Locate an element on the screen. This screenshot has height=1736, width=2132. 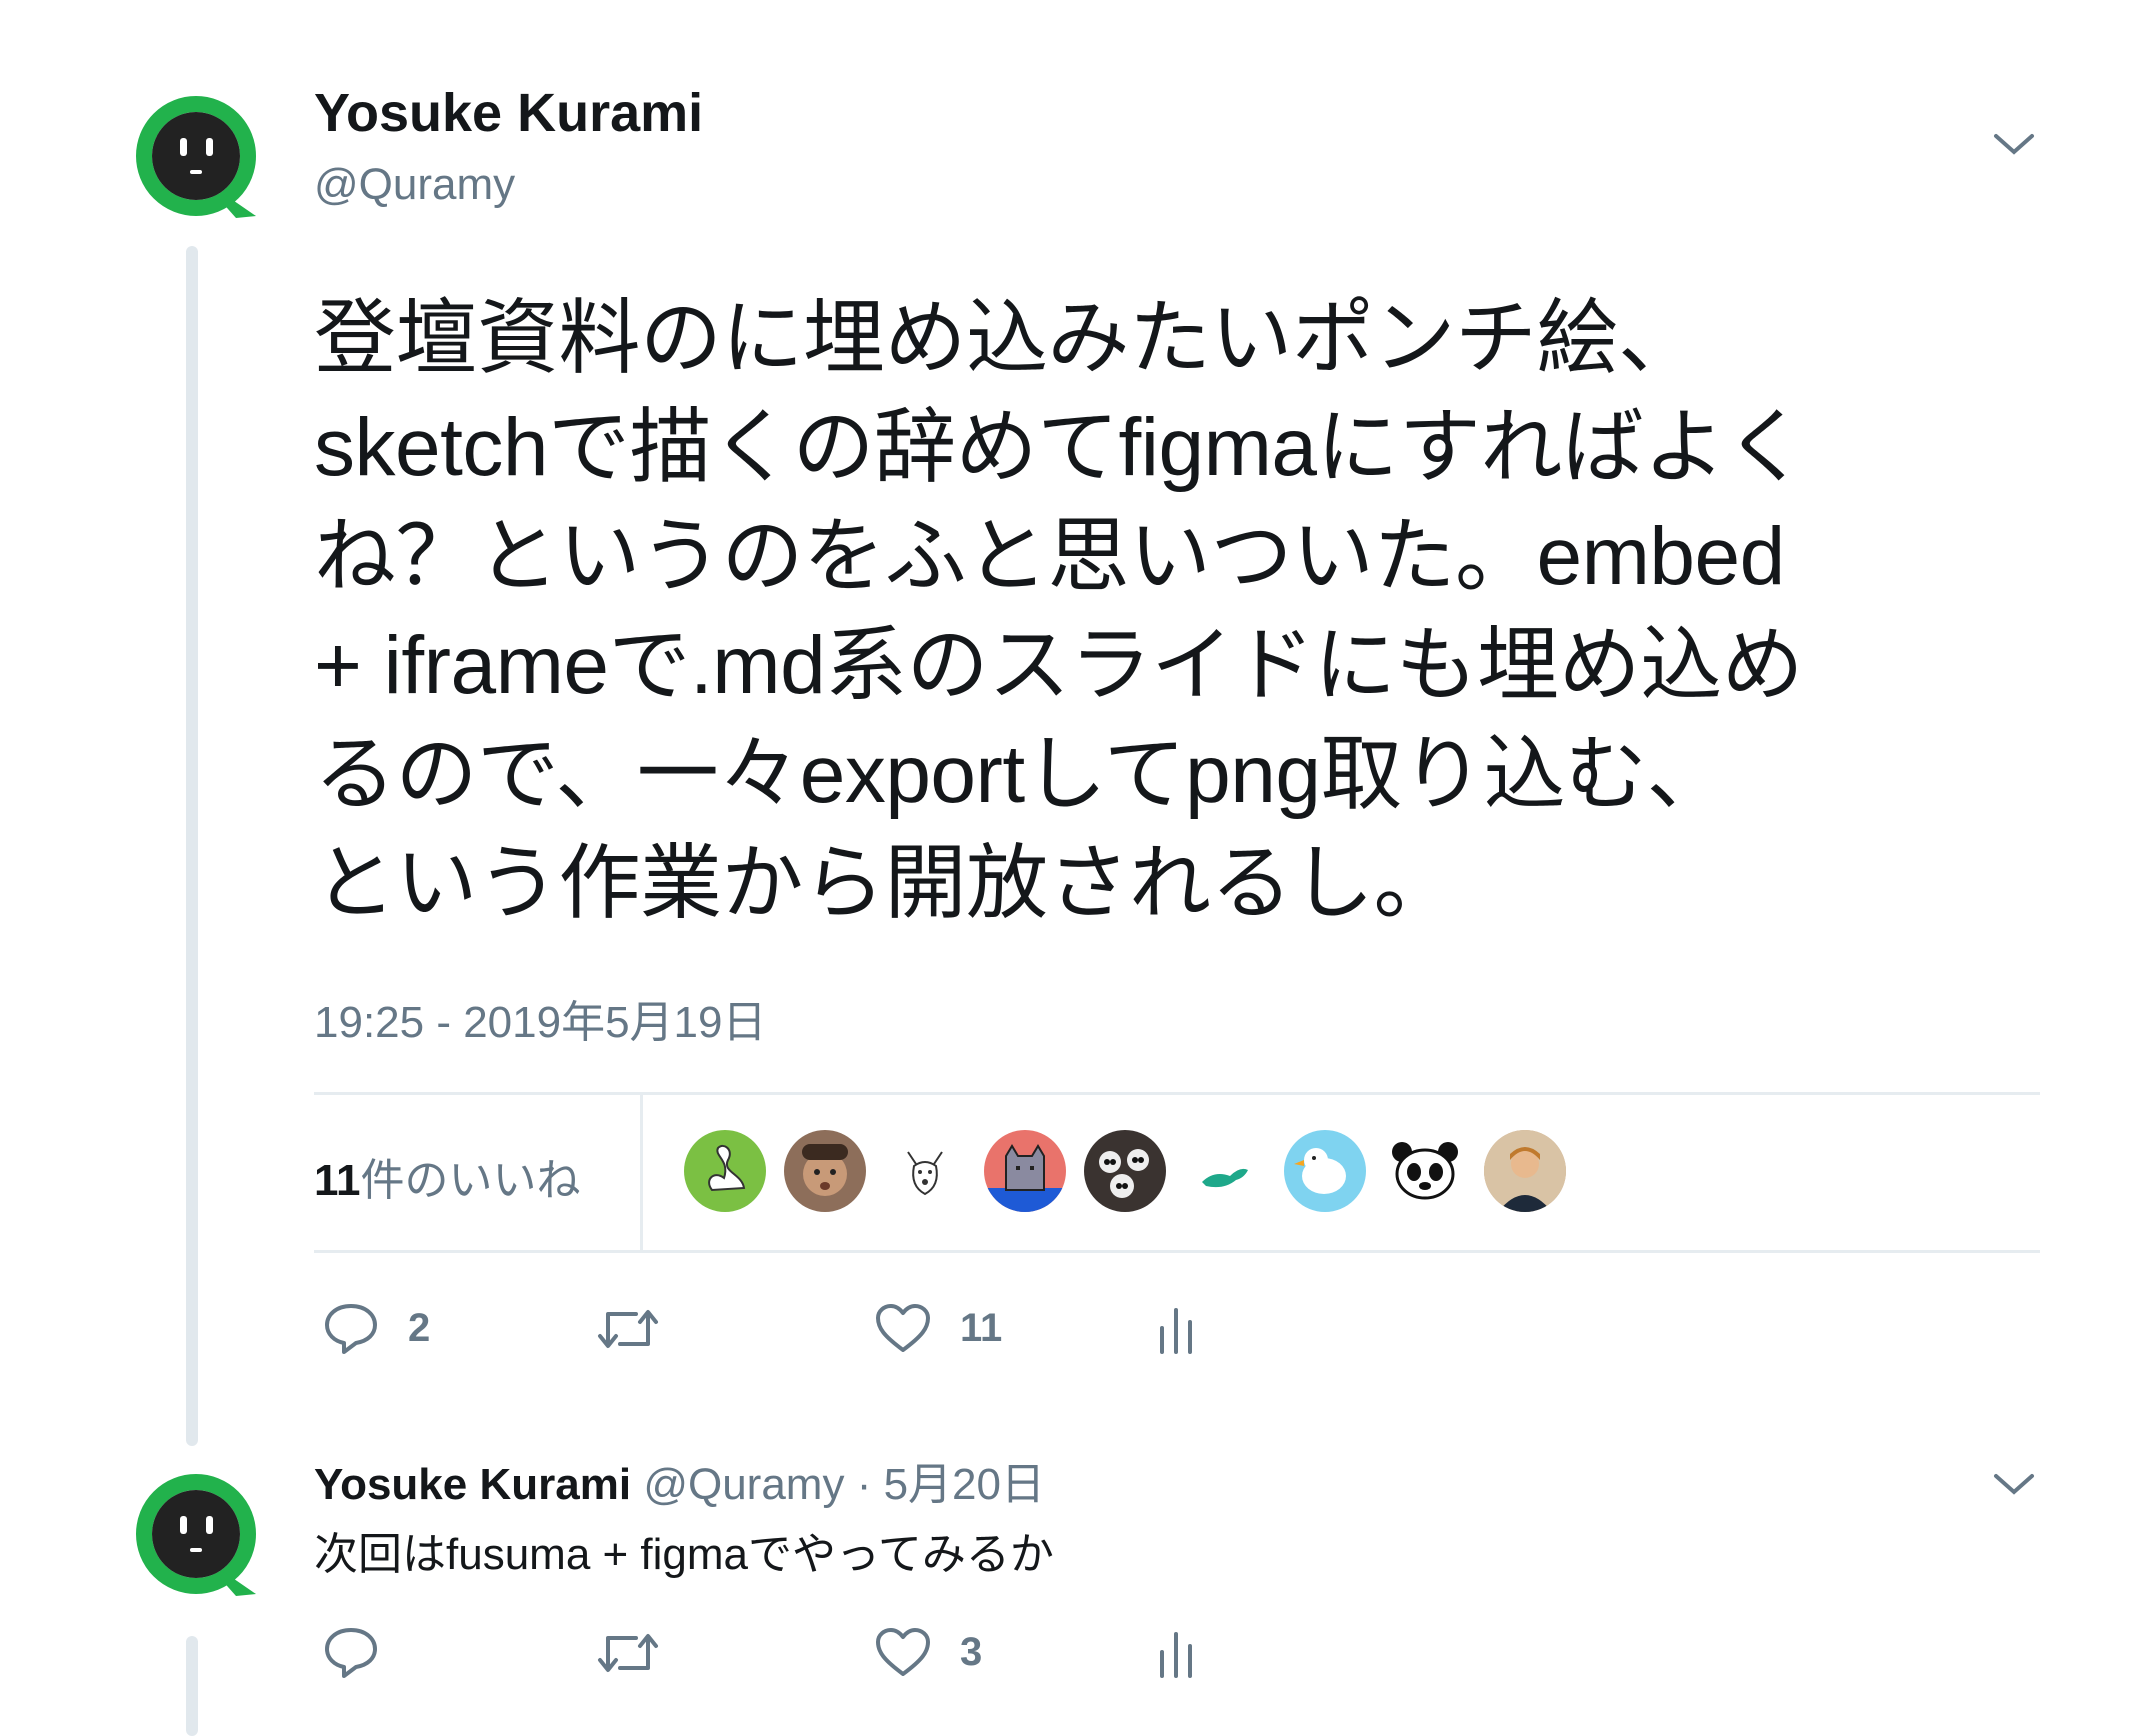
reply-count: 2 is located at coordinates (419, 1327).